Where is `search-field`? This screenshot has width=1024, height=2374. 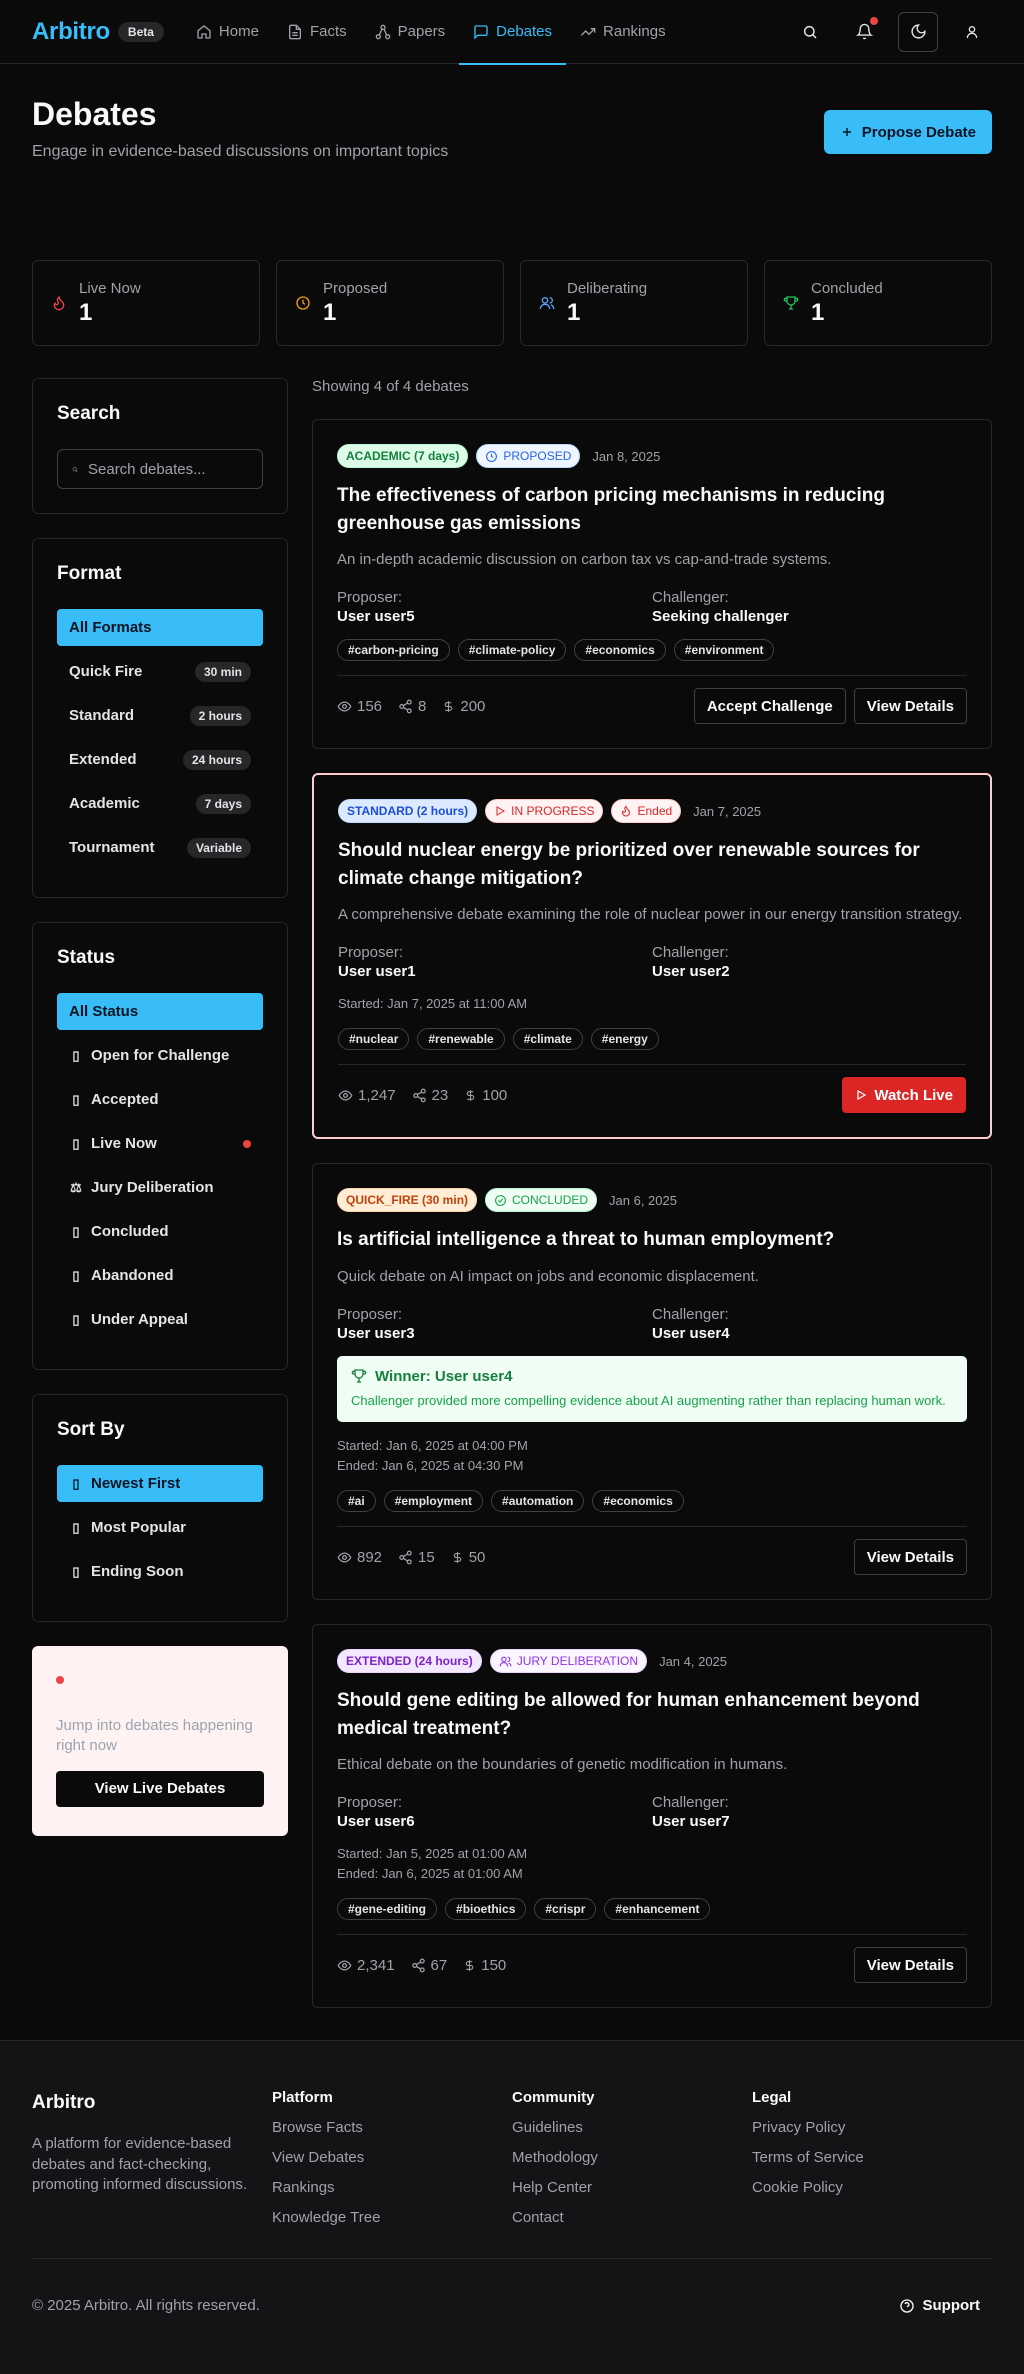
search-field is located at coordinates (160, 469).